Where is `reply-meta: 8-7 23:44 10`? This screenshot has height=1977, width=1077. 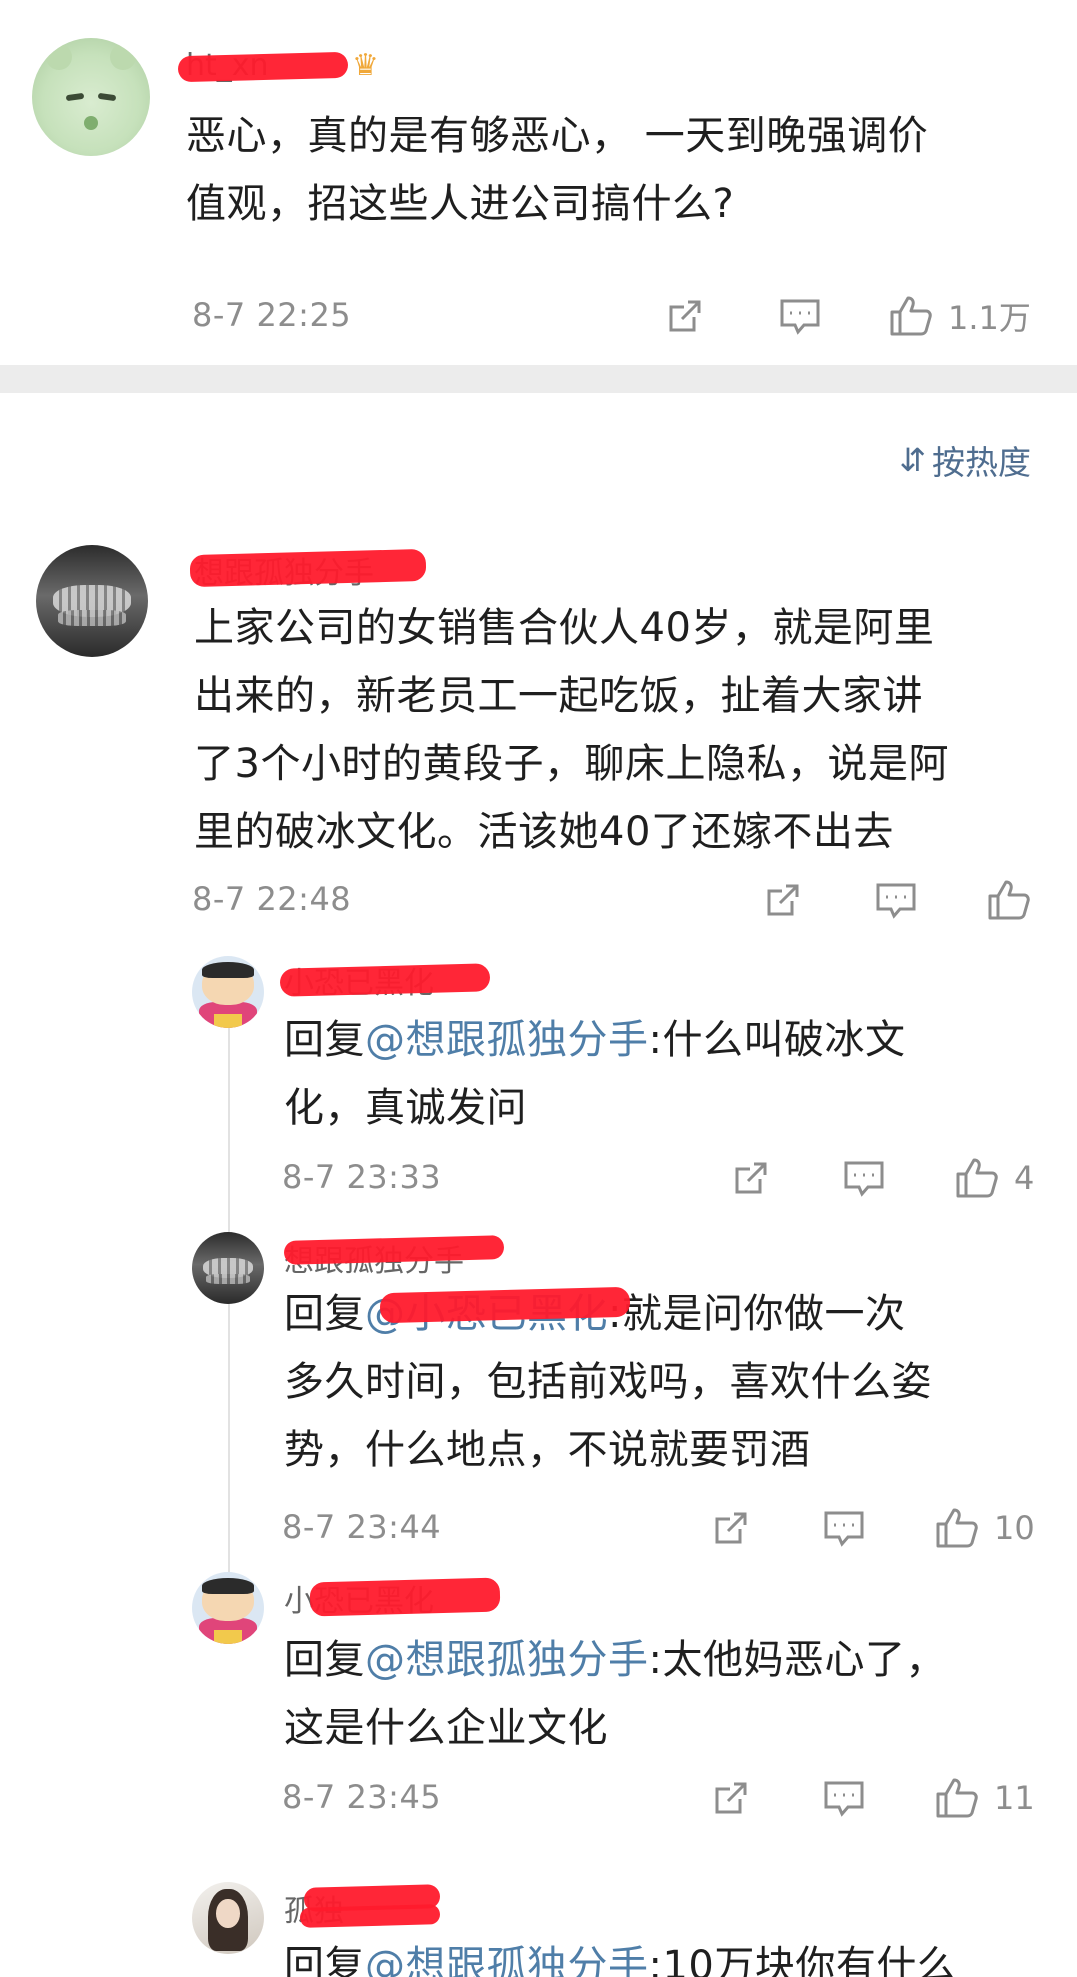
reply-meta: 8-7 23:44 10 is located at coordinates (662, 1528).